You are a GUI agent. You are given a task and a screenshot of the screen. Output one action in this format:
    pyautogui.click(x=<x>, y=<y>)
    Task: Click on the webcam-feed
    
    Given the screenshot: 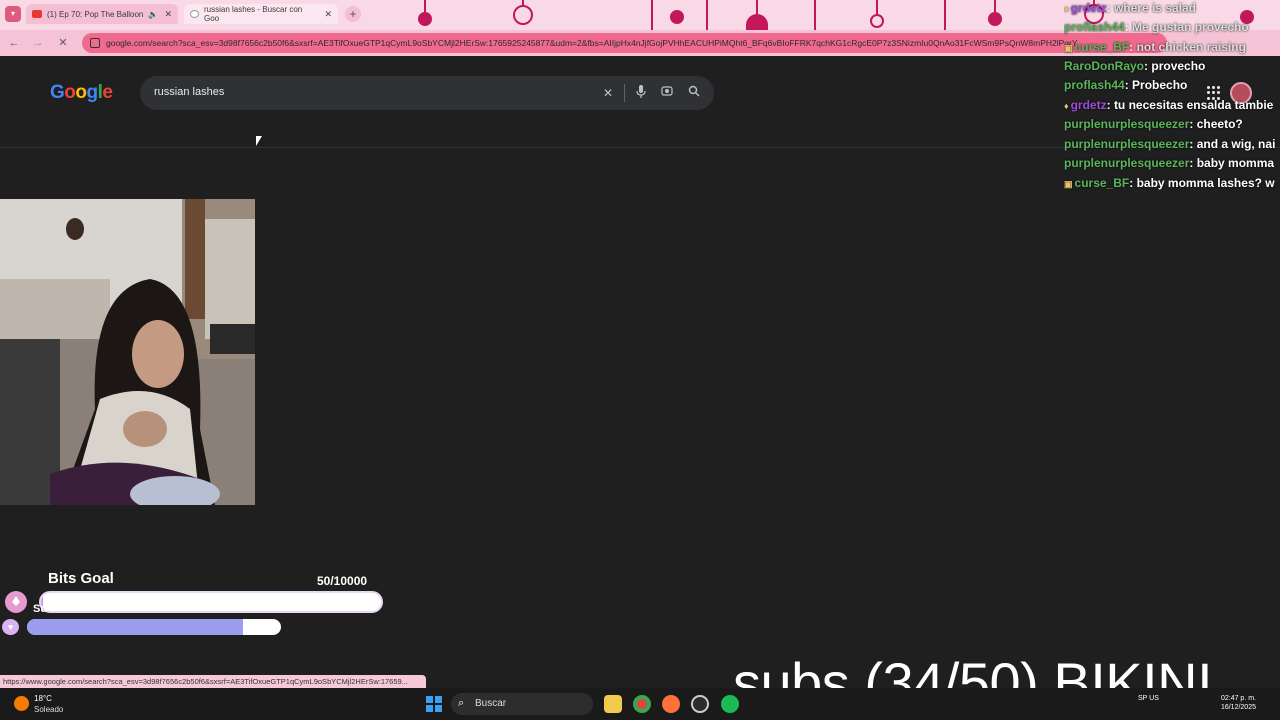 What is the action you would take?
    pyautogui.click(x=127, y=352)
    